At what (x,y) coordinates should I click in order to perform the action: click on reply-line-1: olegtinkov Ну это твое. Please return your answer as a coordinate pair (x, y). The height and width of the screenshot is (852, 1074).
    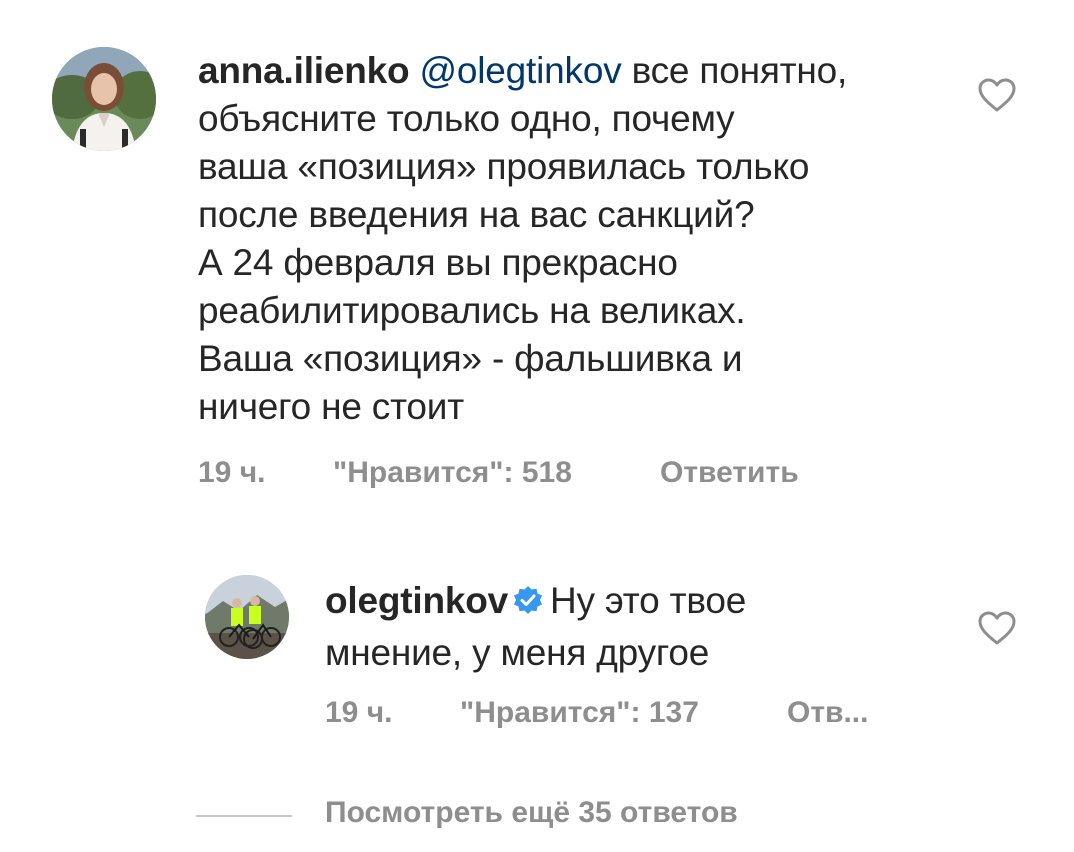
    Looking at the image, I should click on (645, 603).